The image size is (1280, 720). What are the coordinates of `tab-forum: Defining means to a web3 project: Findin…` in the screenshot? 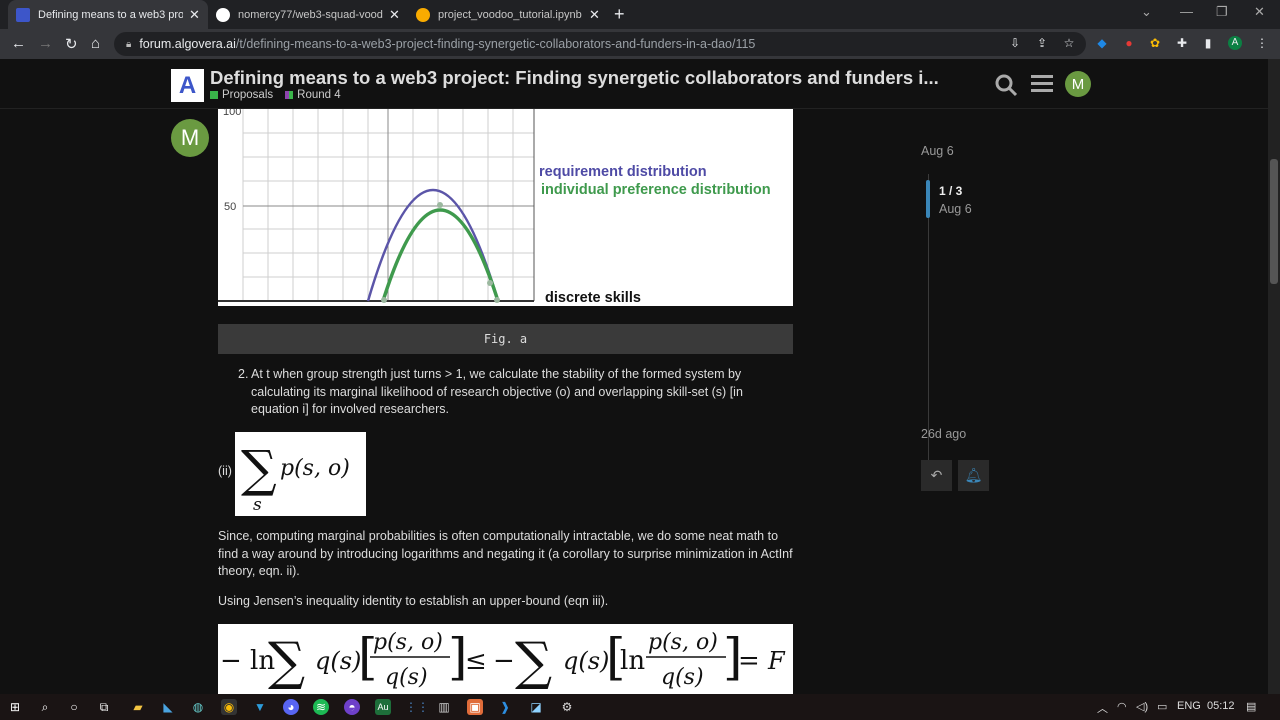 It's located at (108, 14).